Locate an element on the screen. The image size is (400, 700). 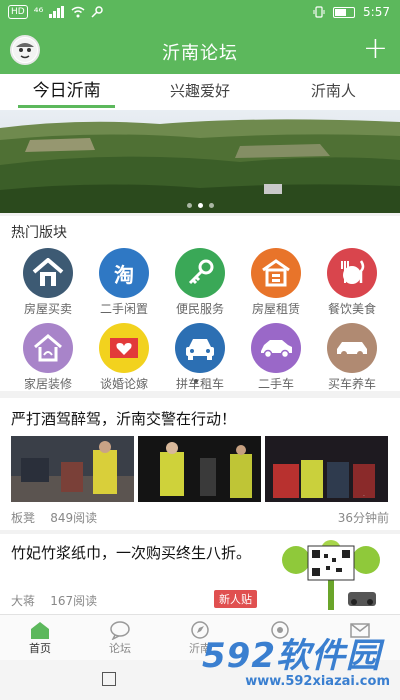
section-label: 餐饮美食 is located at coordinates (351, 309).